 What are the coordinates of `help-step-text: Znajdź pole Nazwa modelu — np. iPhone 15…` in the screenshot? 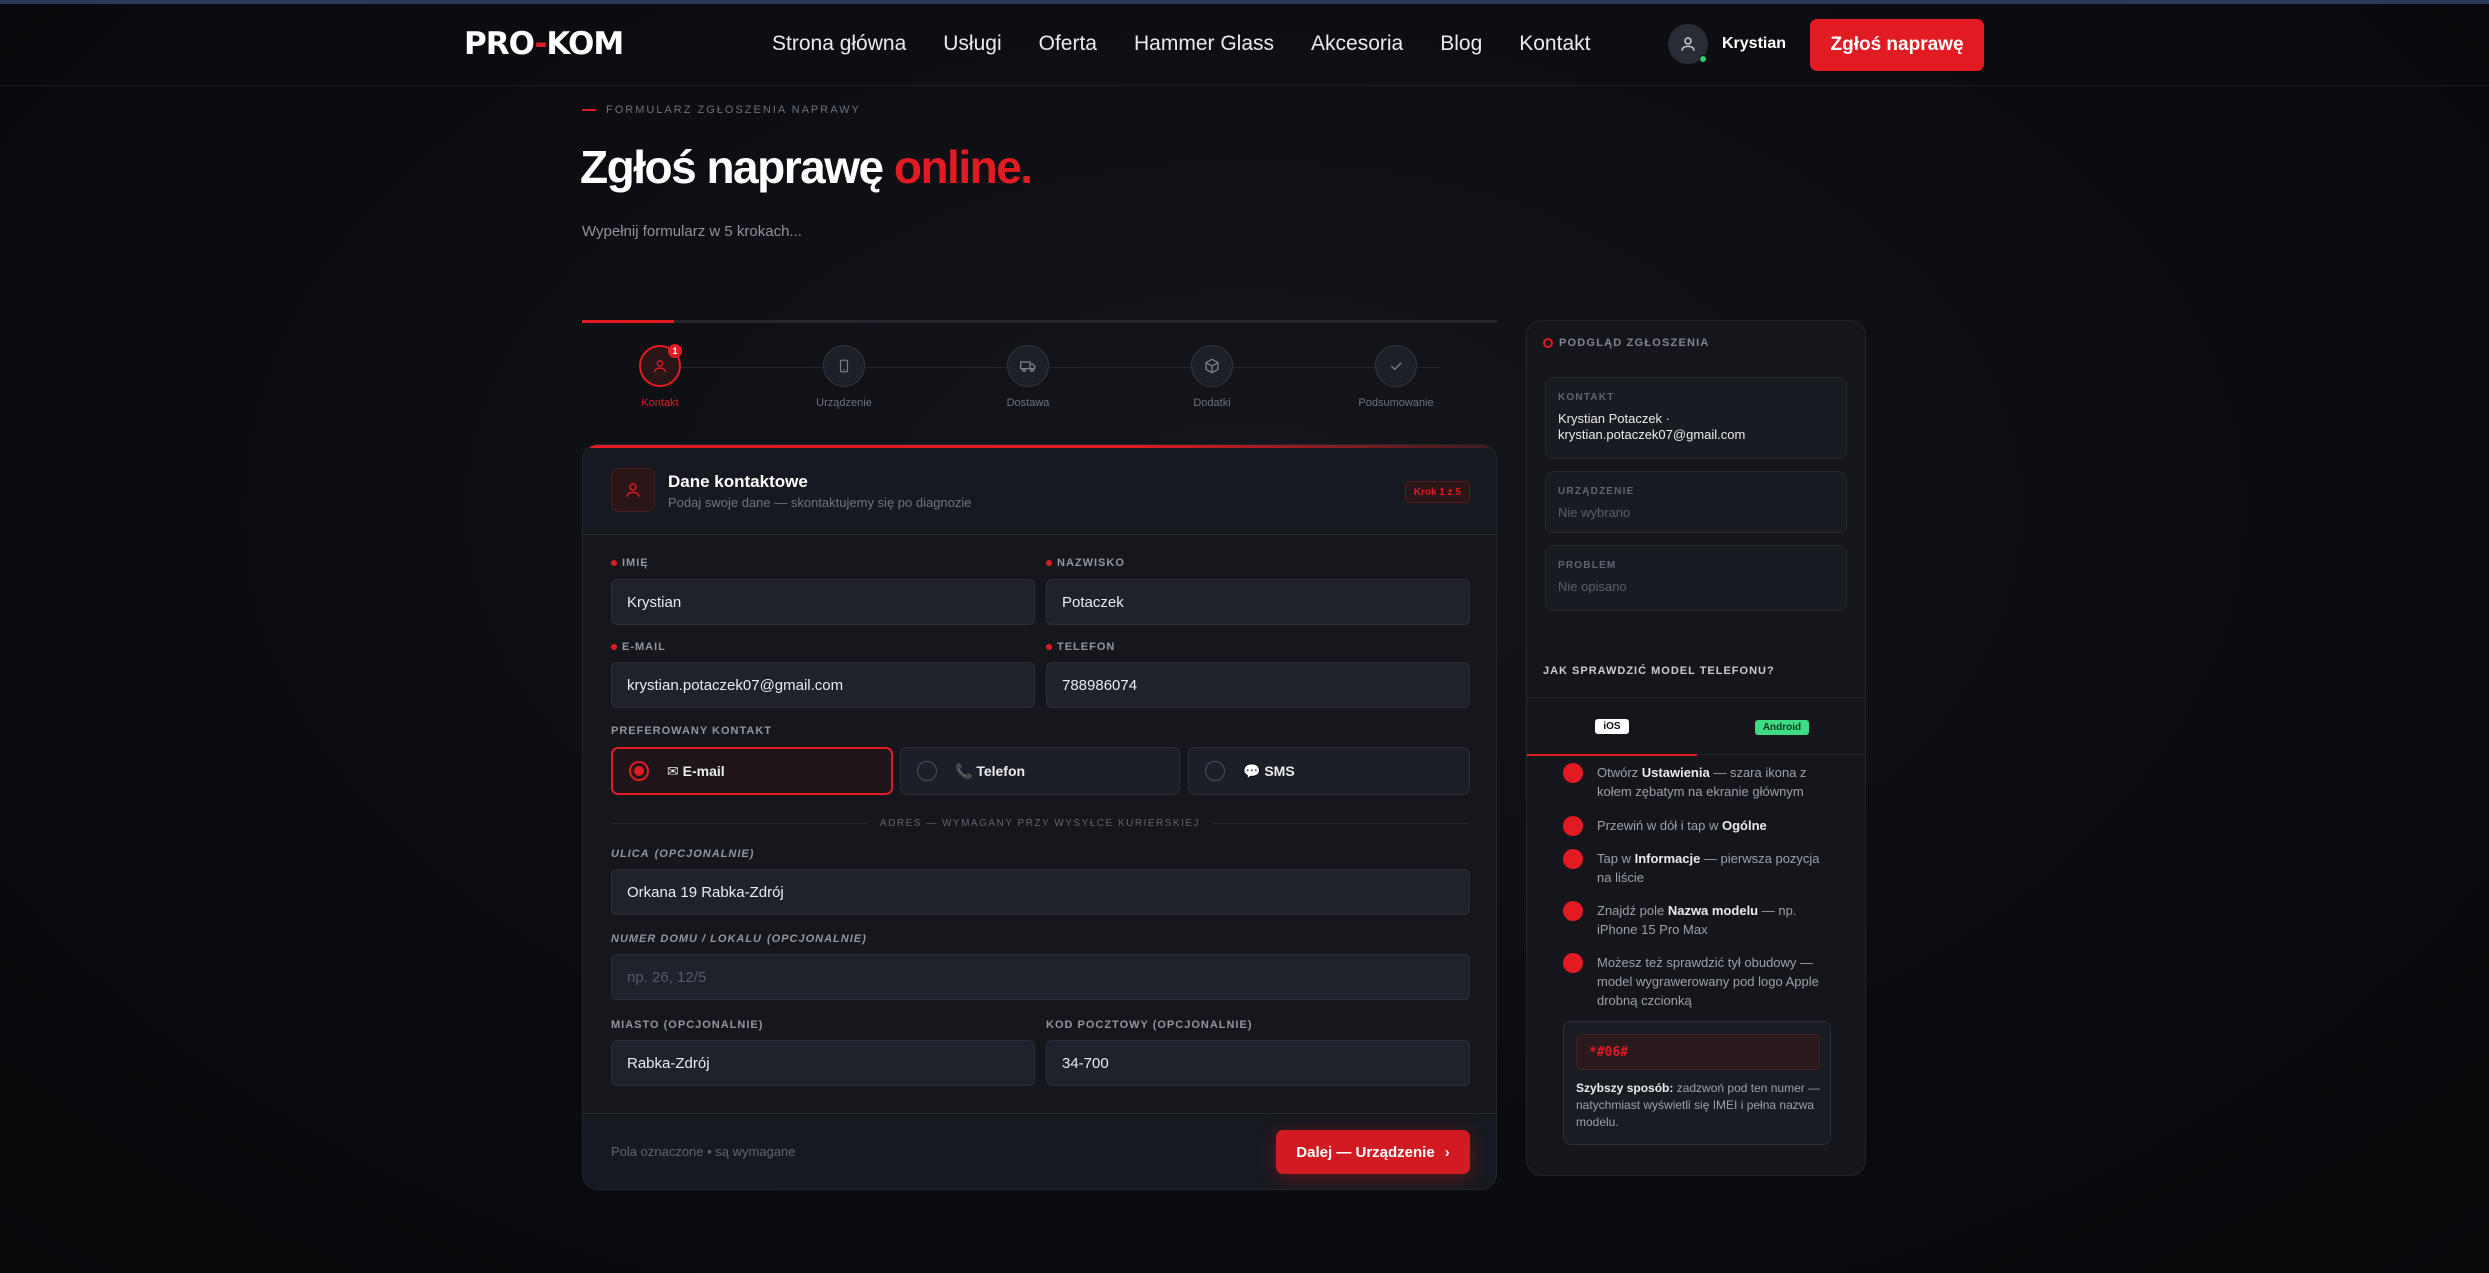 It's located at (1715, 920).